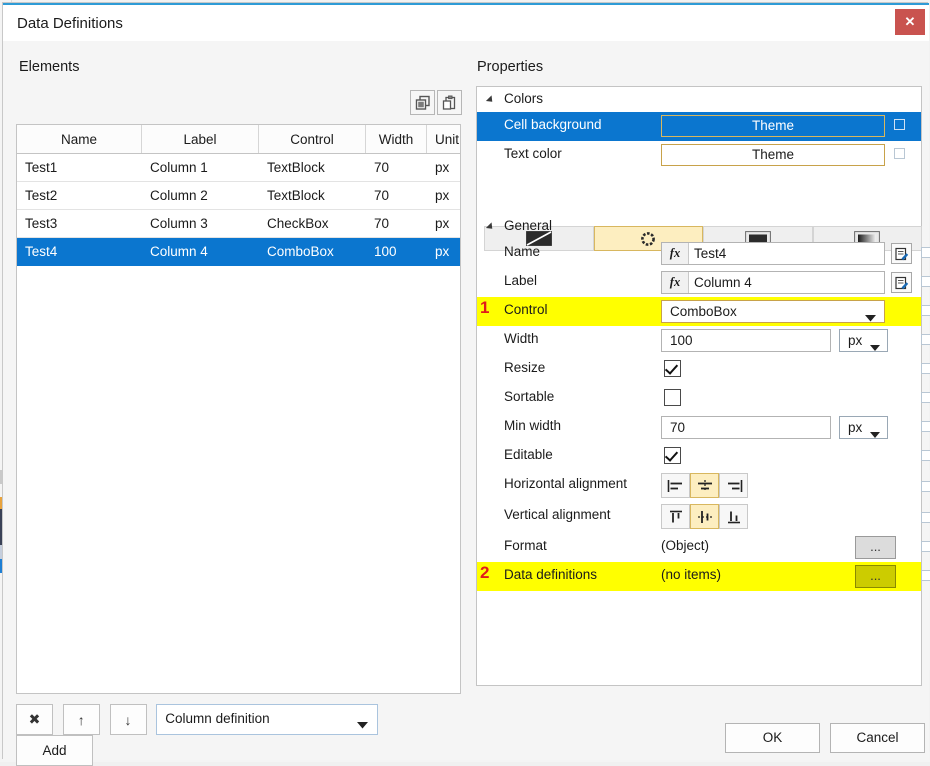 This screenshot has height=766, width=930. What do you see at coordinates (704, 485) in the screenshot?
I see `align-center-icon` at bounding box center [704, 485].